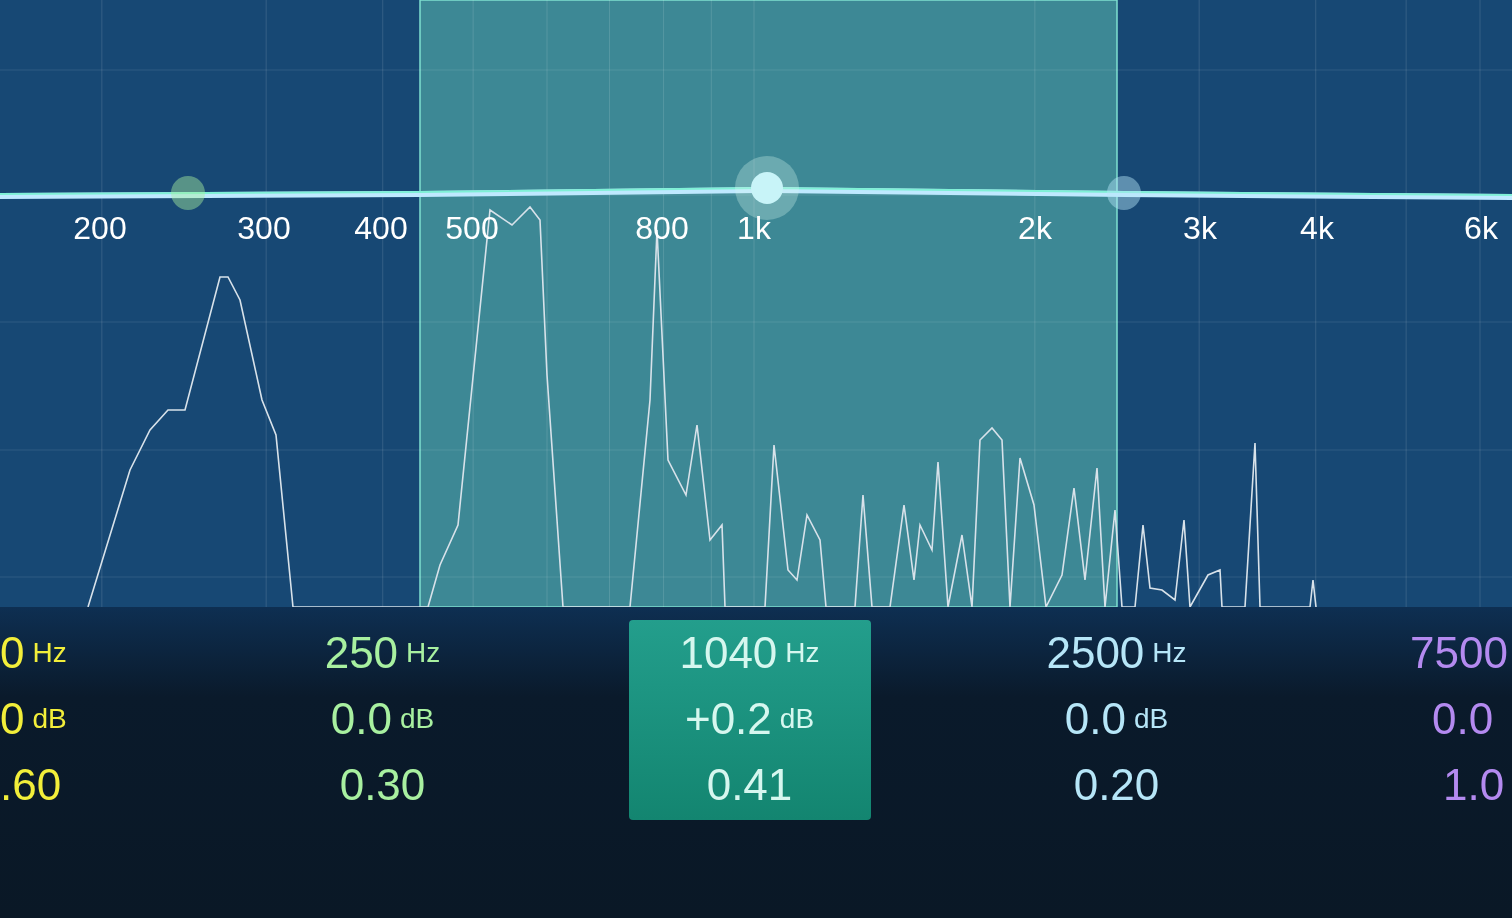 This screenshot has height=918, width=1512. I want to click on band-card: 7500 0.0 1.0, so click(1459, 720).